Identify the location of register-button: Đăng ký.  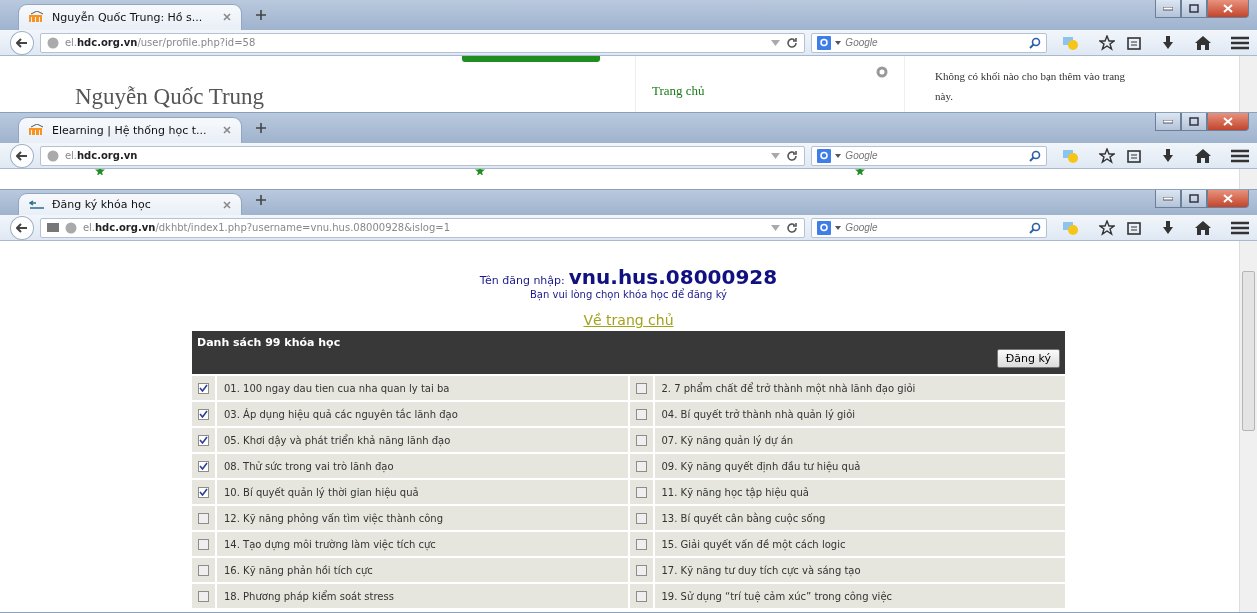
(1028, 358).